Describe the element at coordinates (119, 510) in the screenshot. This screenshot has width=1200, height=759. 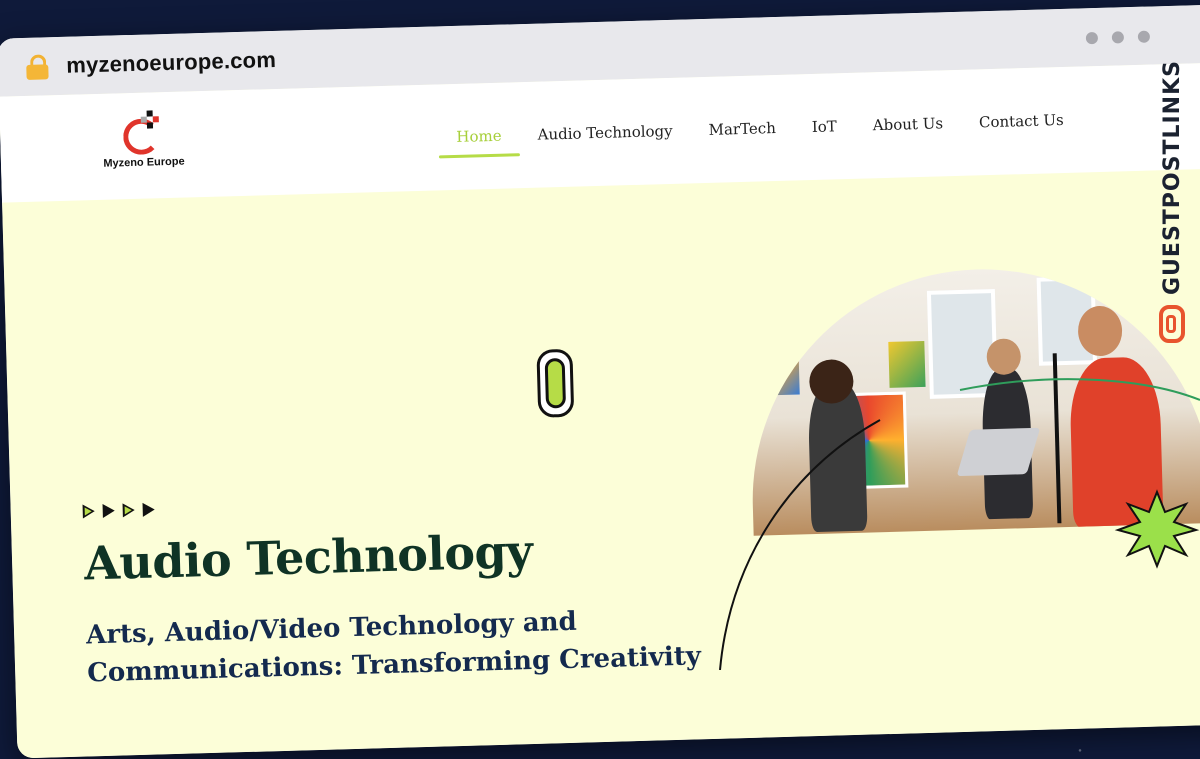
I see `play-arrows` at that location.